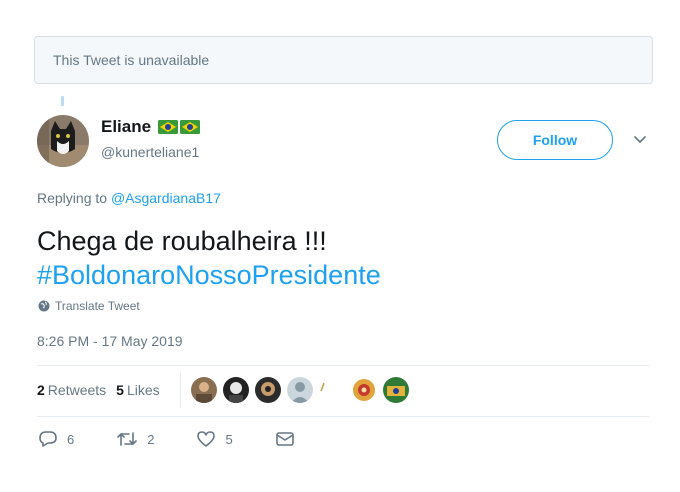 The width and height of the screenshot is (680, 492). I want to click on reply-context: Replying to @AsgardianaB17, so click(129, 198).